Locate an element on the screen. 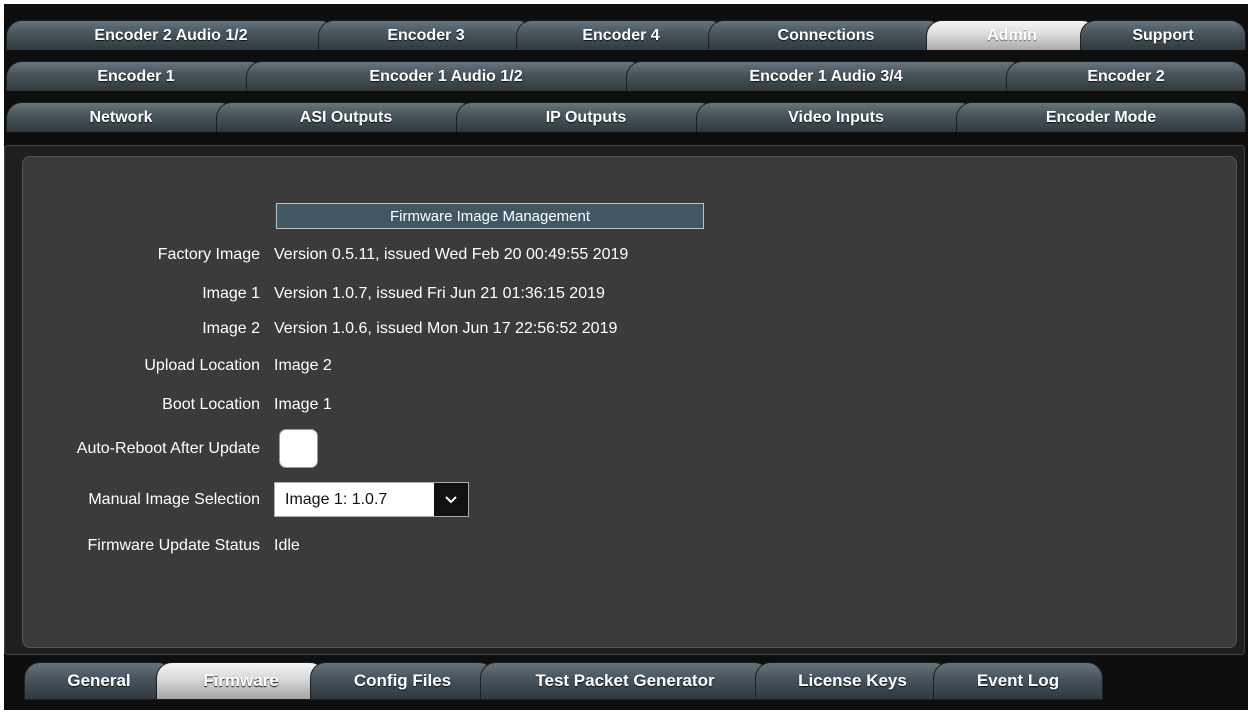  tab-label: Config Files is located at coordinates (402, 680).